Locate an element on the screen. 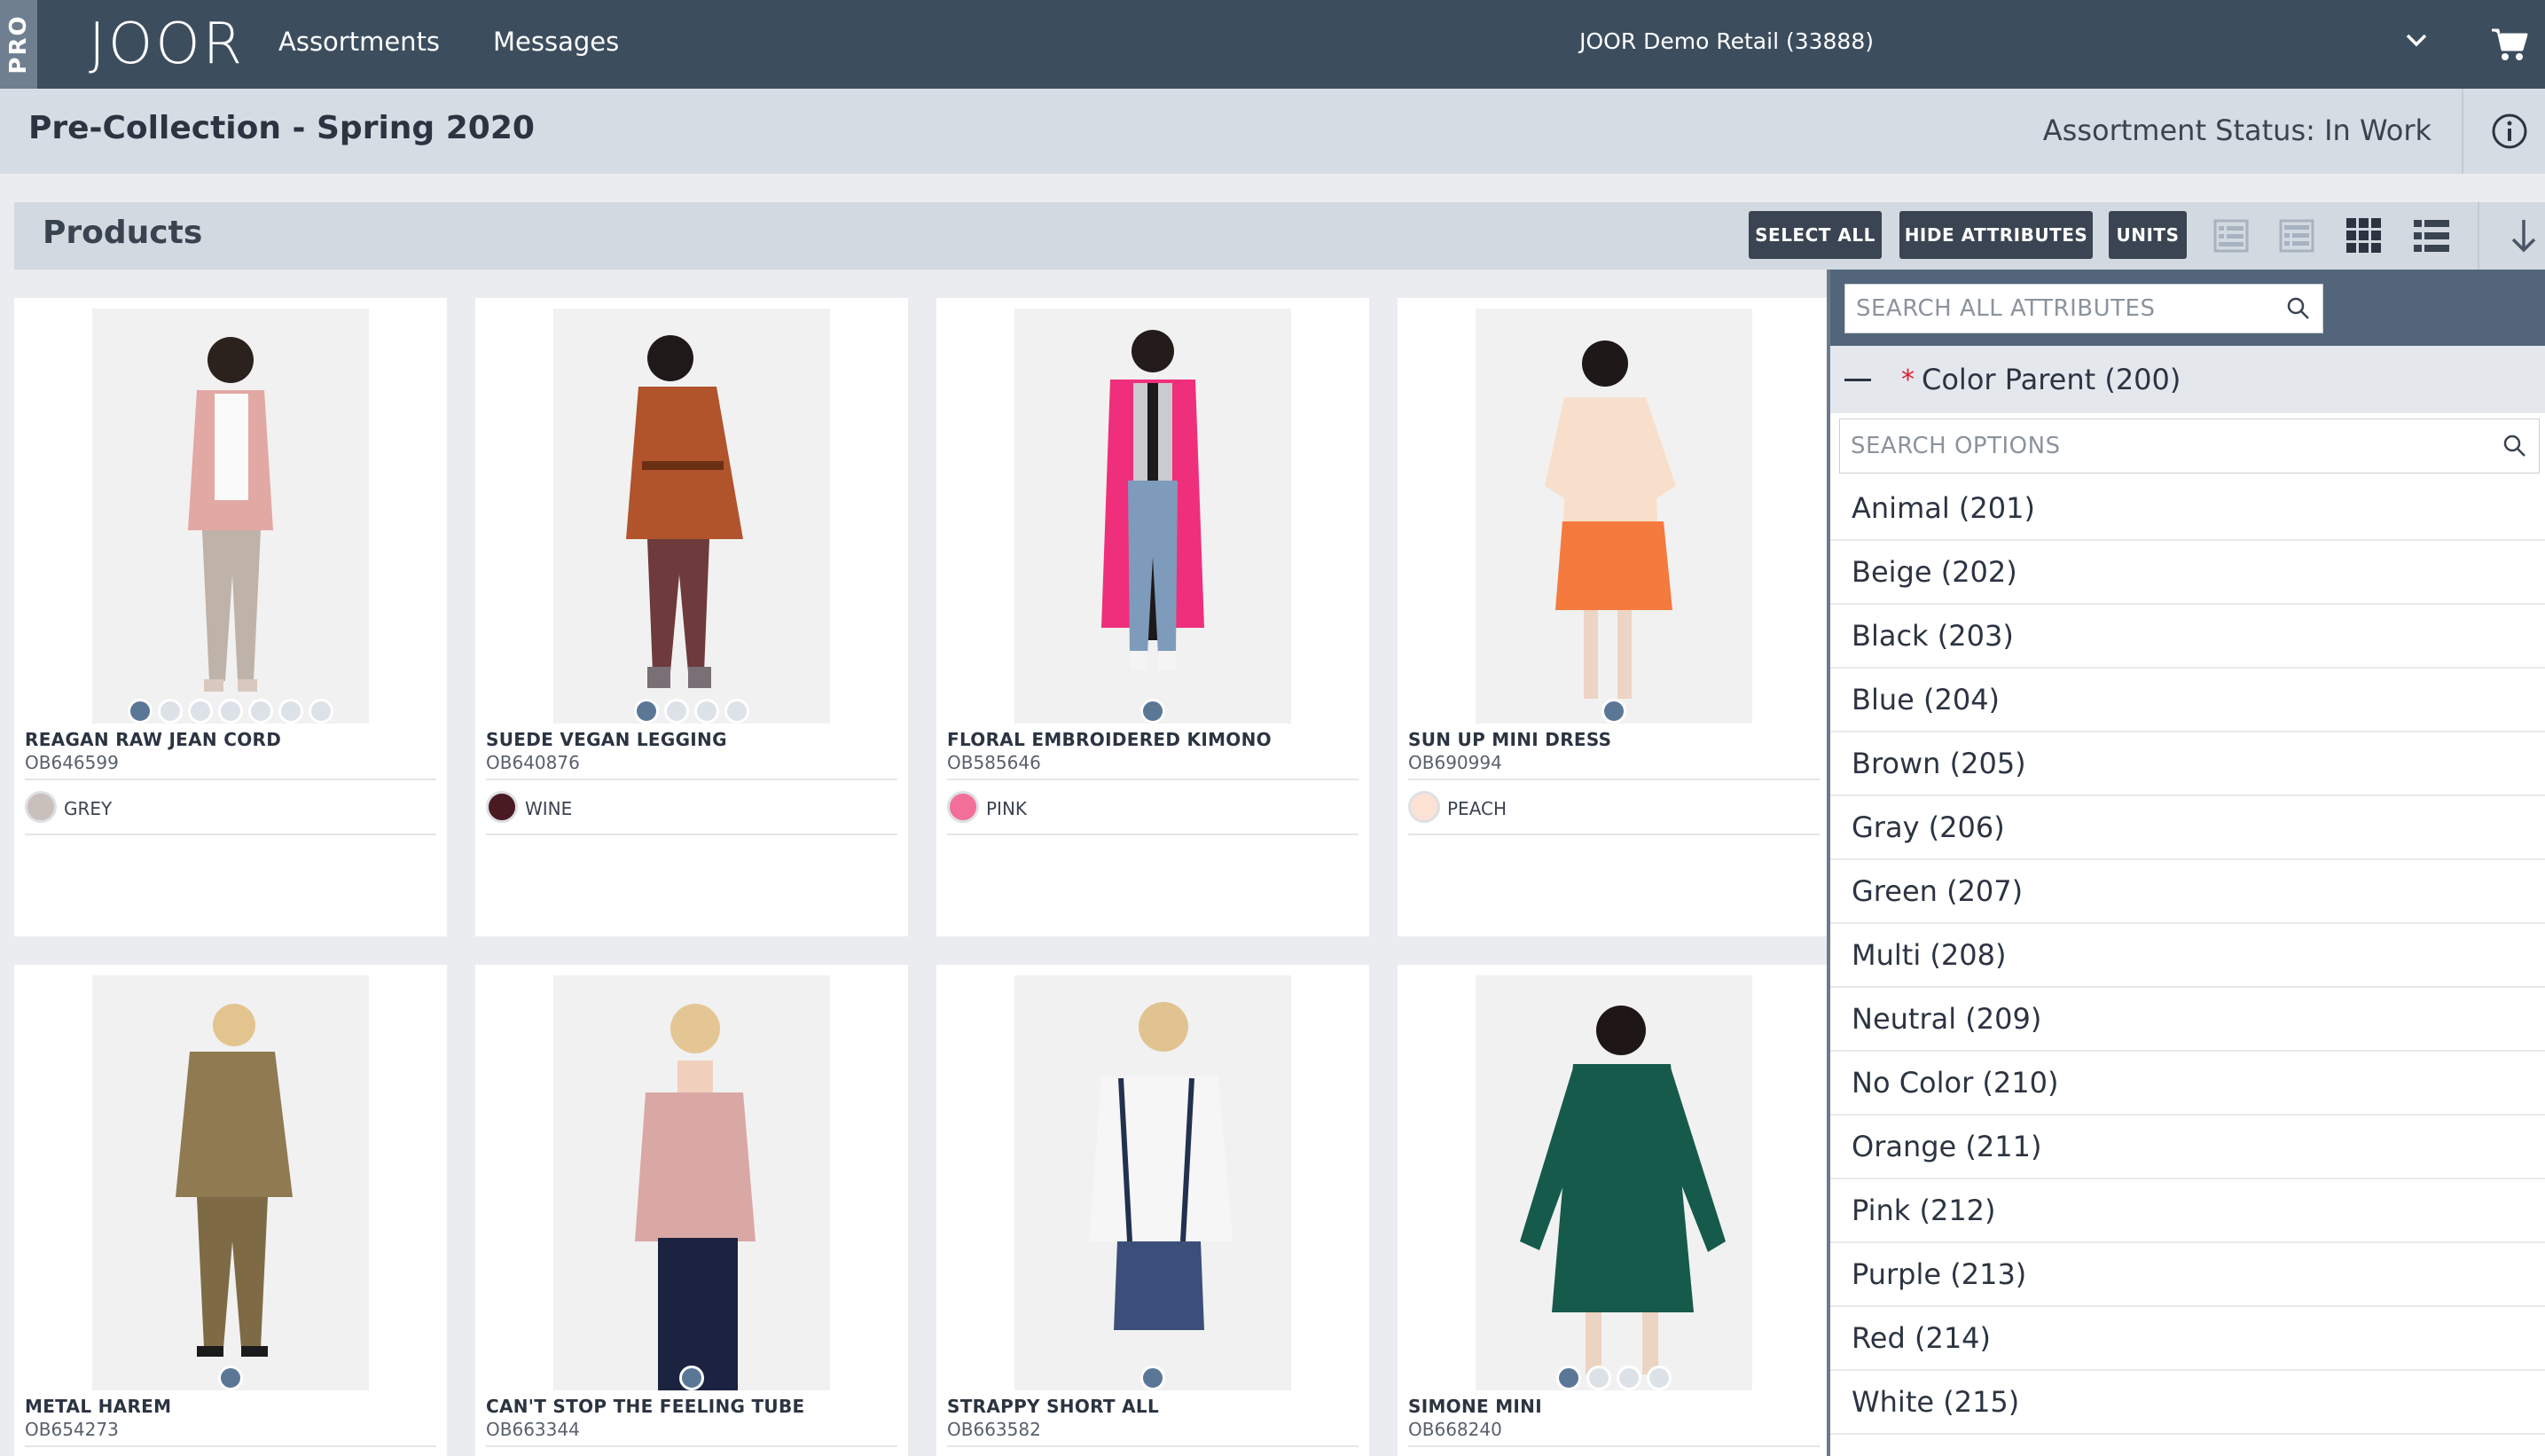  select-all-button: SELECT ALL is located at coordinates (1815, 235).